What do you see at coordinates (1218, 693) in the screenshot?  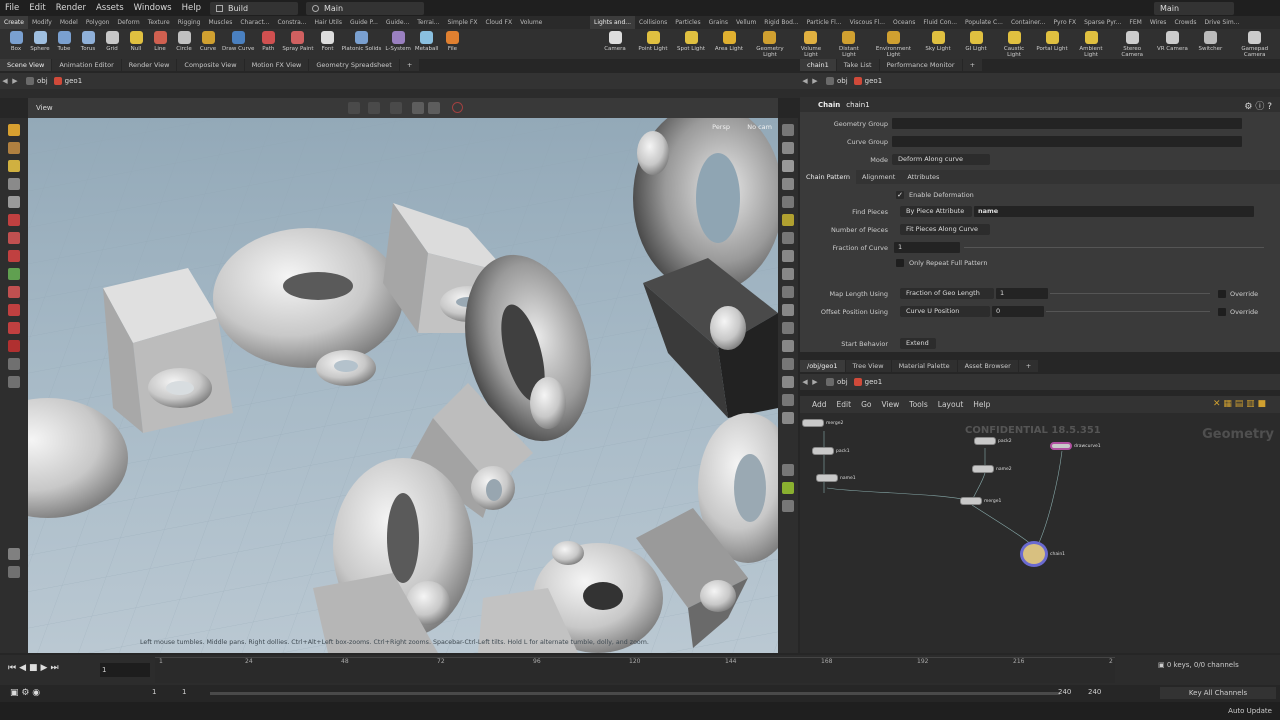 I see `key-all-channels-button: Key All Channels` at bounding box center [1218, 693].